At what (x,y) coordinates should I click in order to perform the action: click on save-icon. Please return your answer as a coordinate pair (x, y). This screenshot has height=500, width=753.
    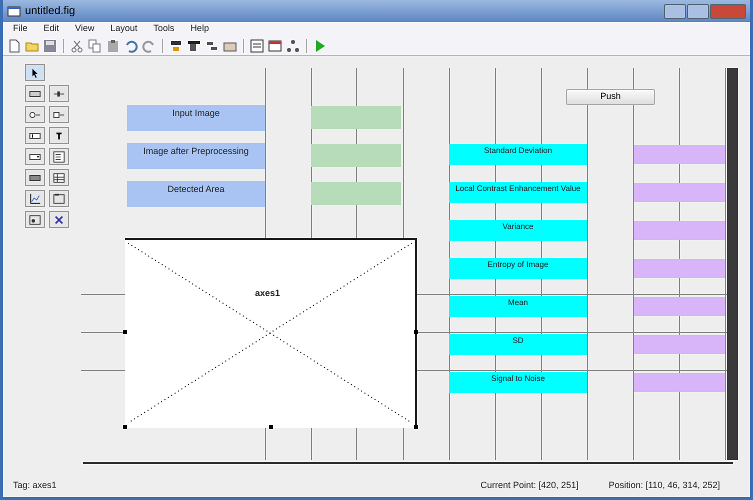
    Looking at the image, I should click on (50, 45).